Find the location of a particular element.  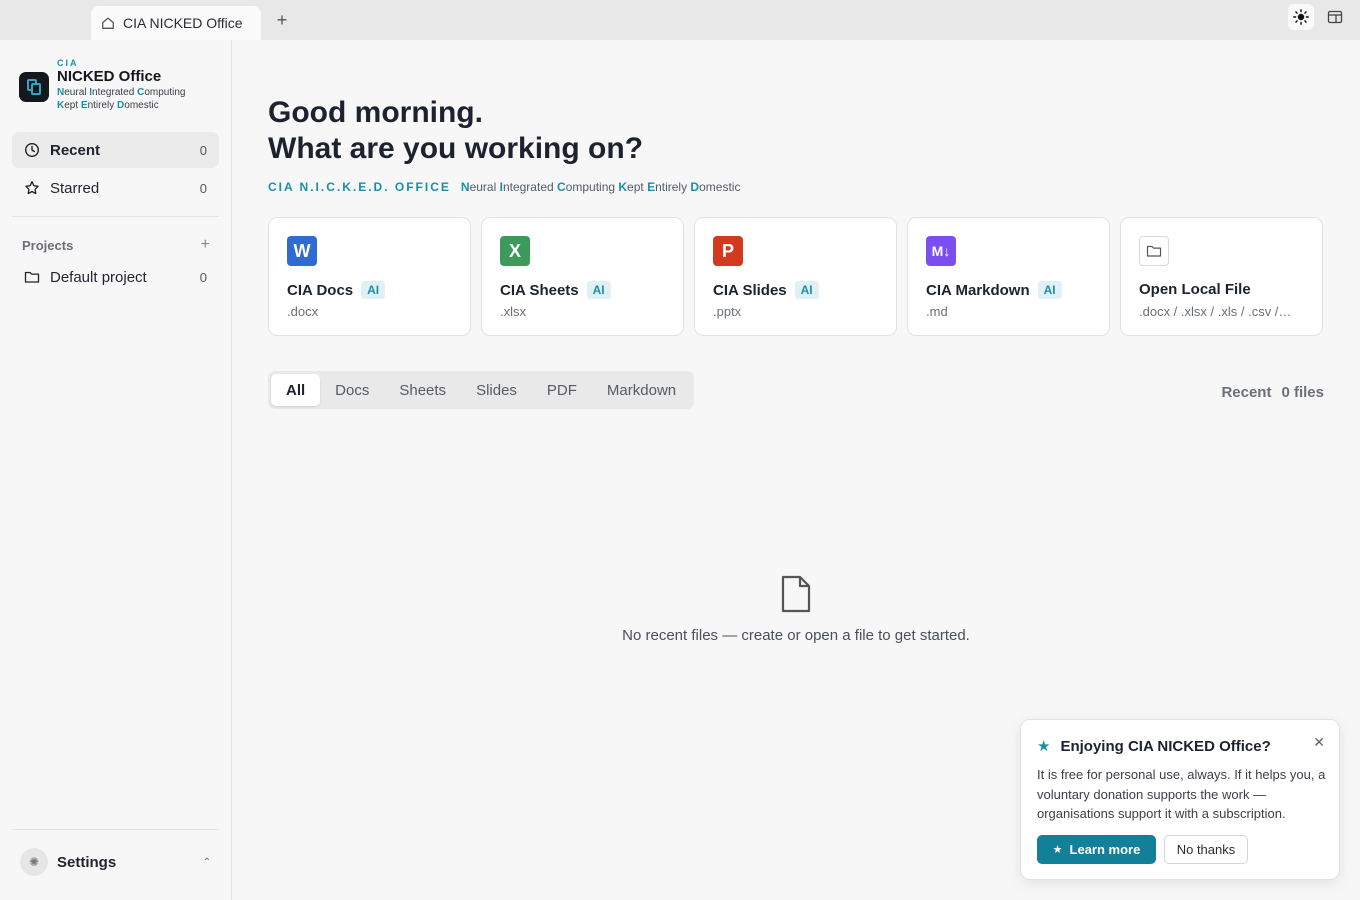

filter-pdf: PDF is located at coordinates (562, 390).